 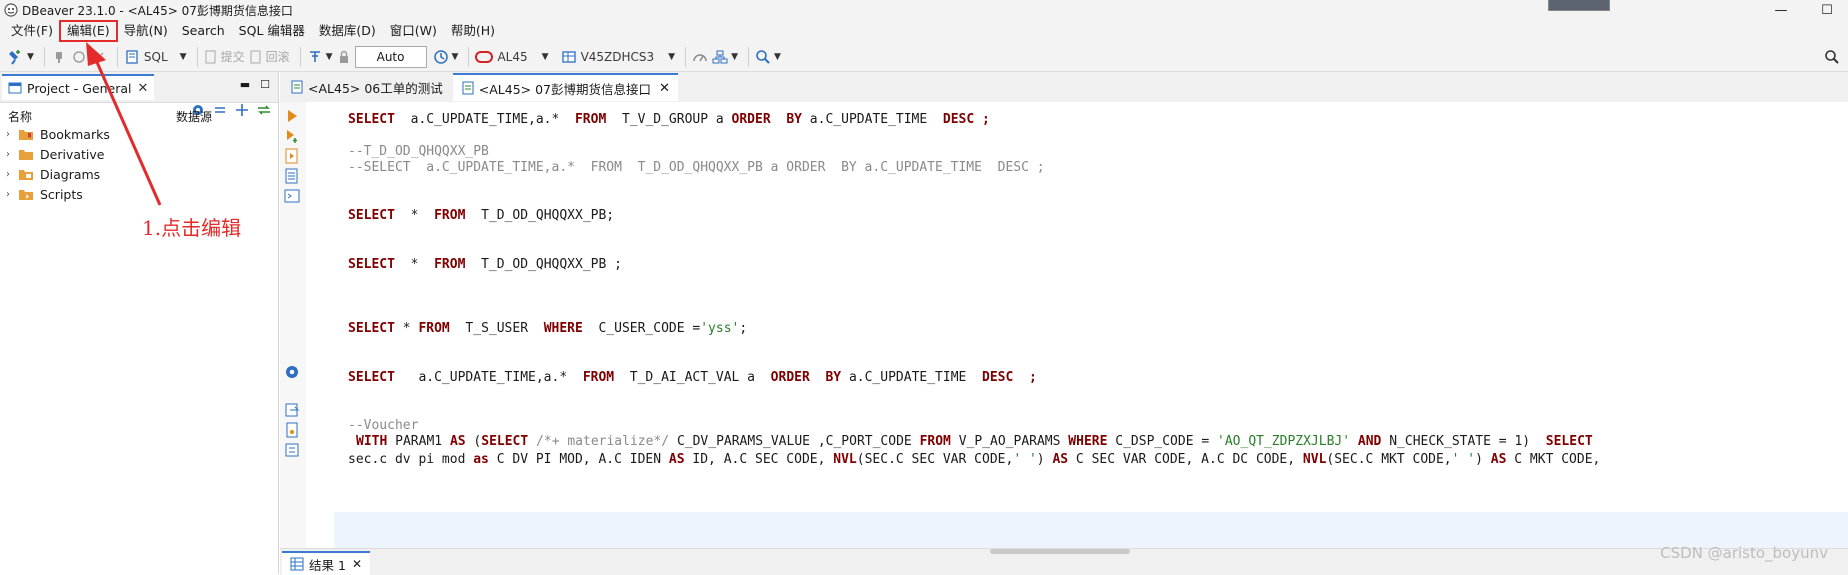 I want to click on annotation-label: 1.点击编辑, so click(x=192, y=228).